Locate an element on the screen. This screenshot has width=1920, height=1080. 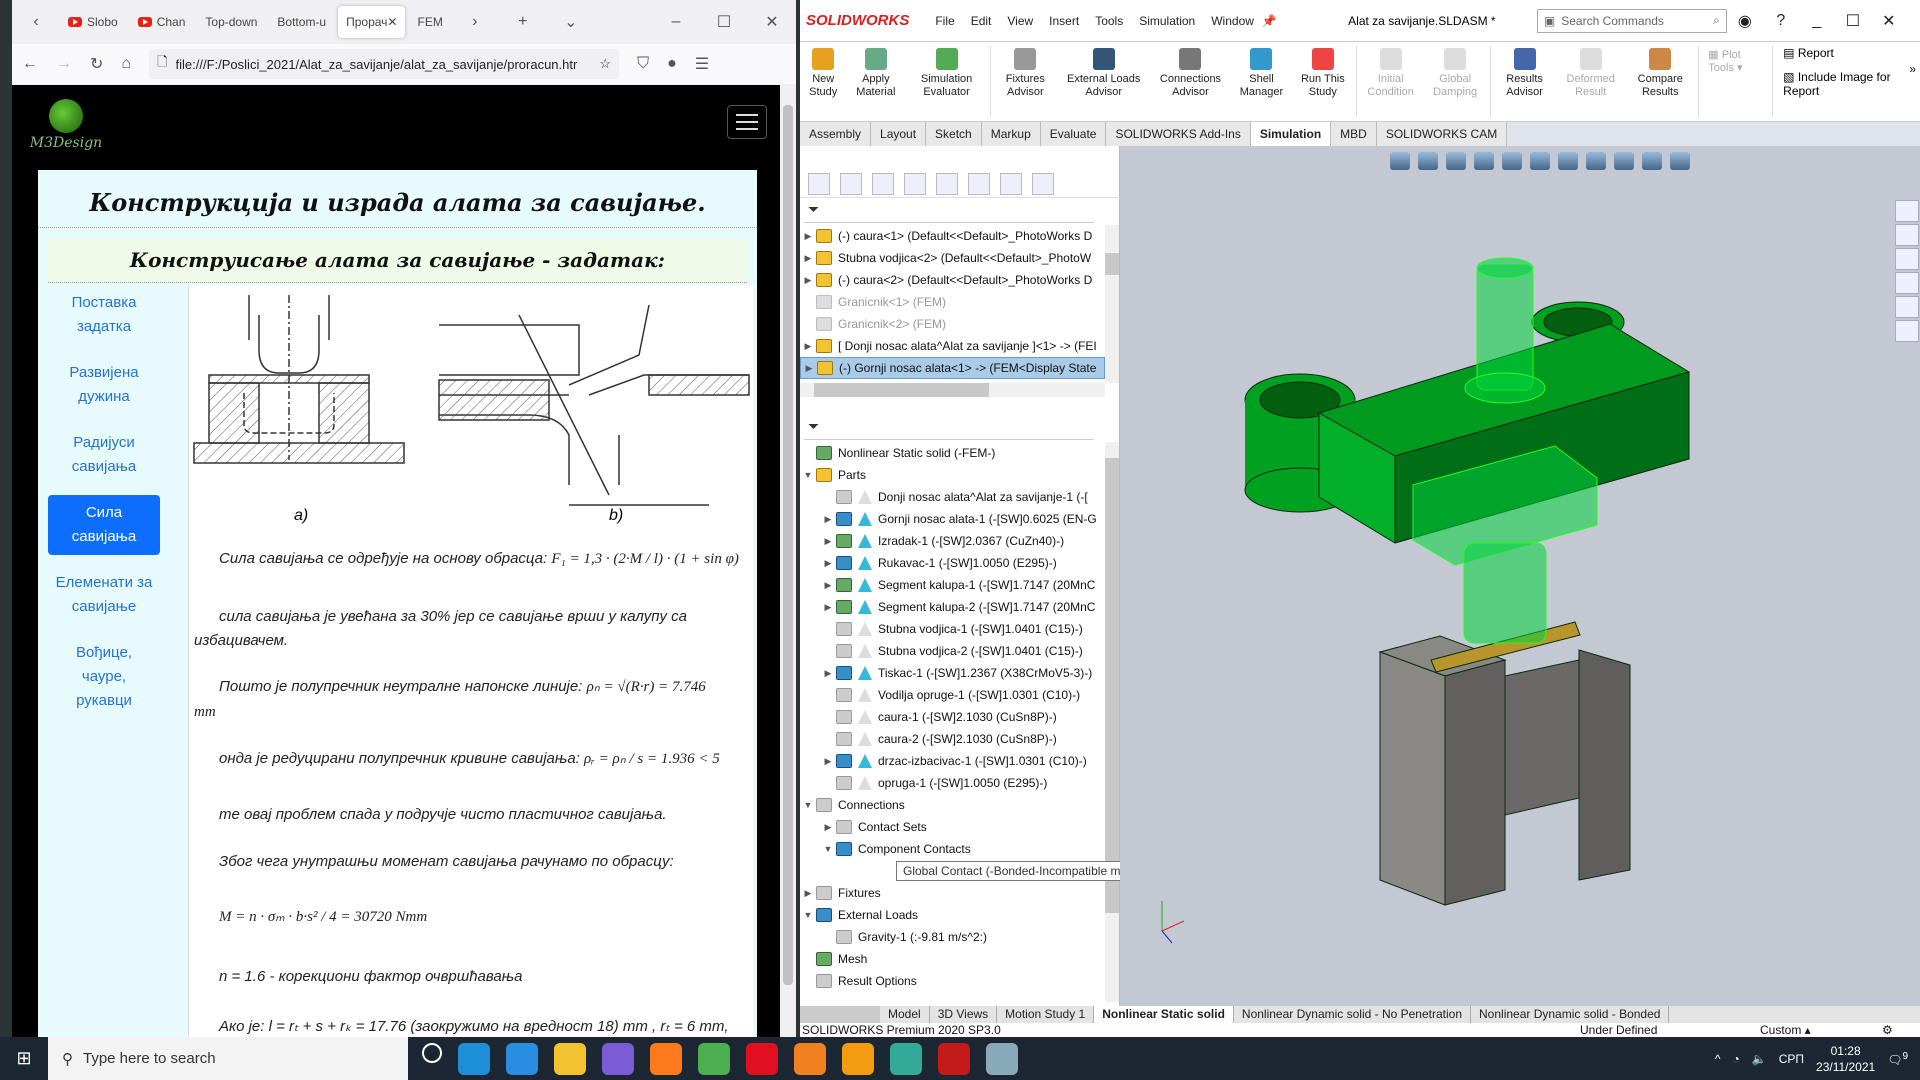
part-item: ▶ Izradak-1 (-[SW]2.0367 (CuZn40)-) is located at coordinates (952, 541).